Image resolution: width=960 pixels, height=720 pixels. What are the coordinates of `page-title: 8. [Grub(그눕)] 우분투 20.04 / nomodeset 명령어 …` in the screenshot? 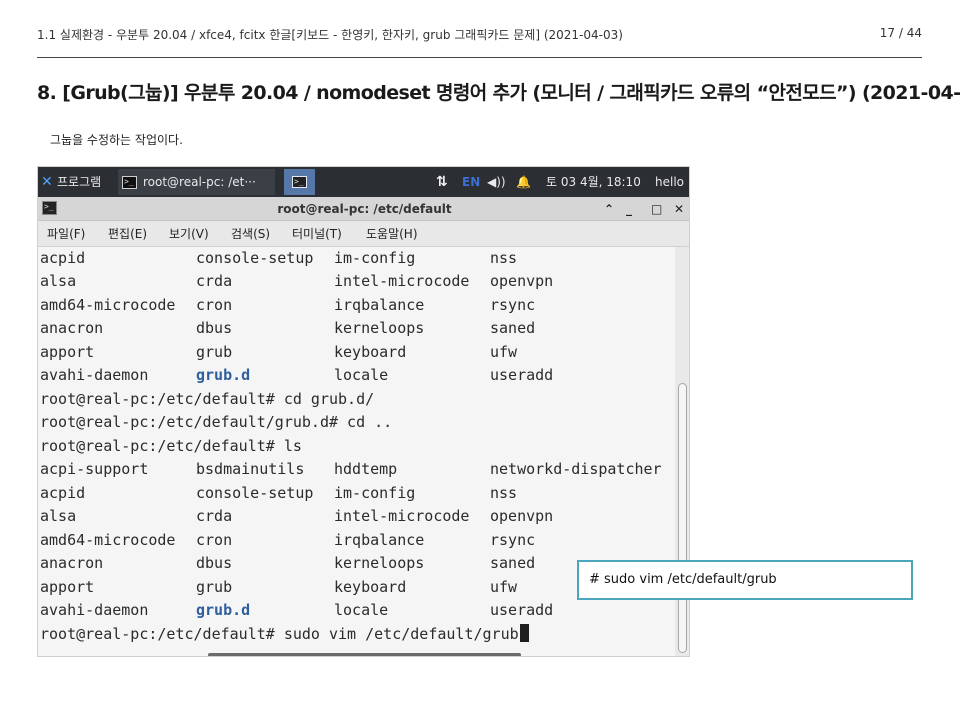 It's located at (498, 93).